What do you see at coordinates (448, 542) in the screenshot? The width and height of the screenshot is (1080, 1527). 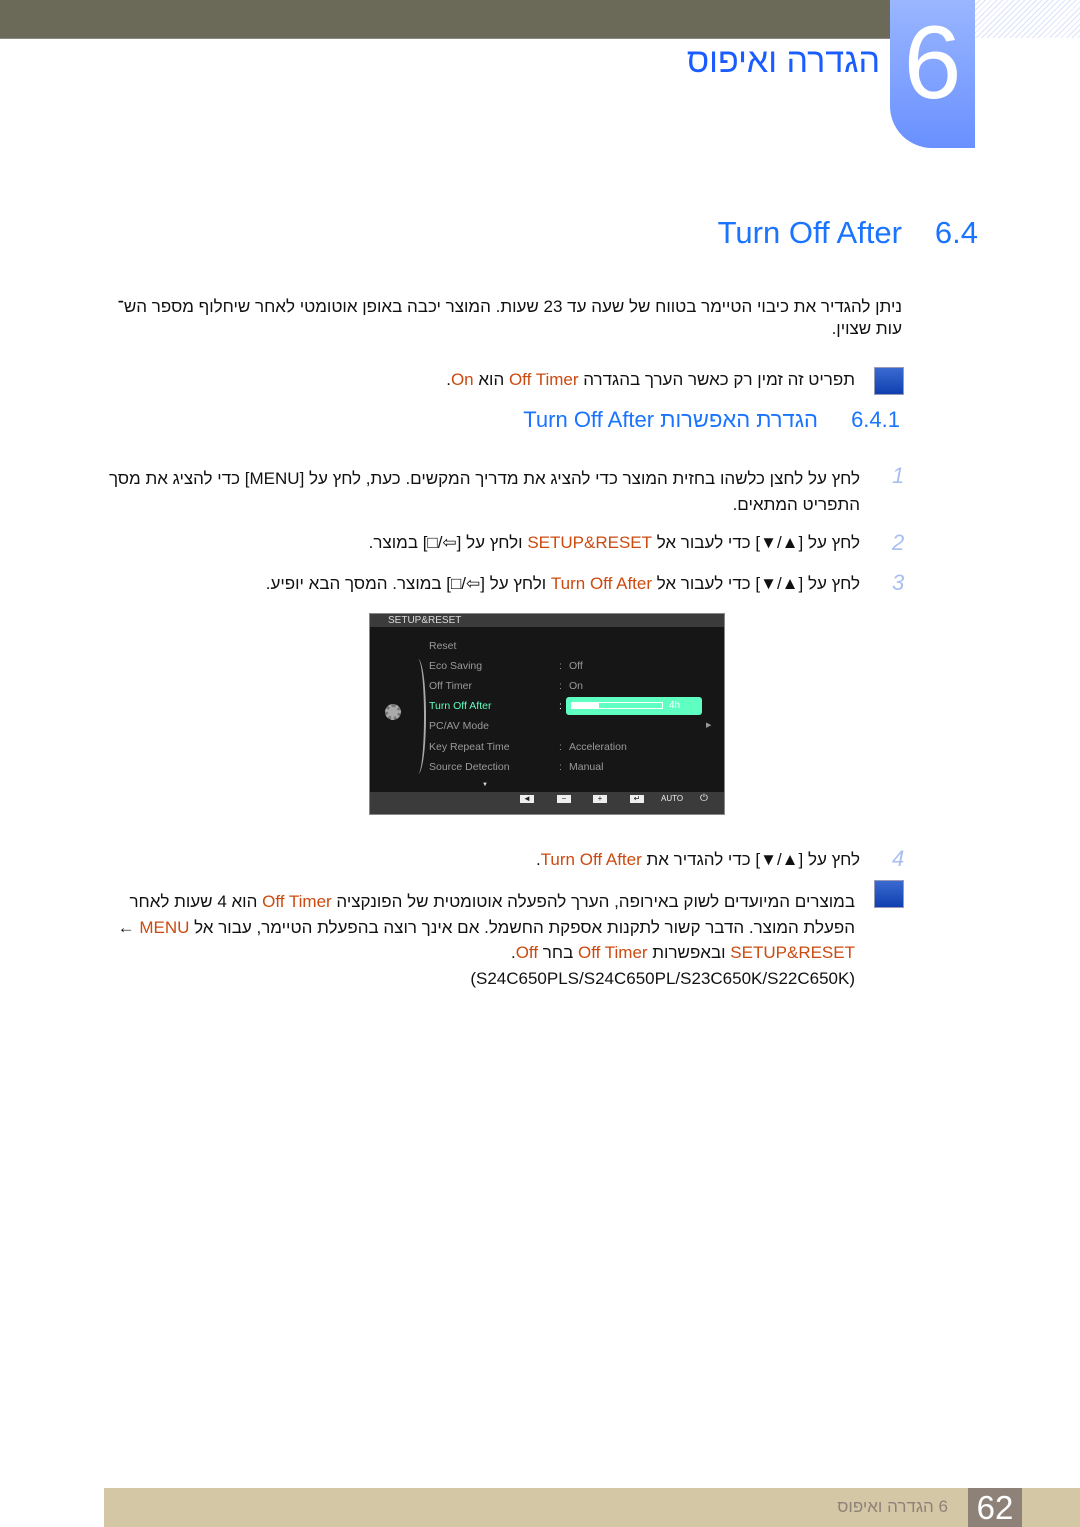 I see `text: ולחץ על [⇦/□] במוצר.` at bounding box center [448, 542].